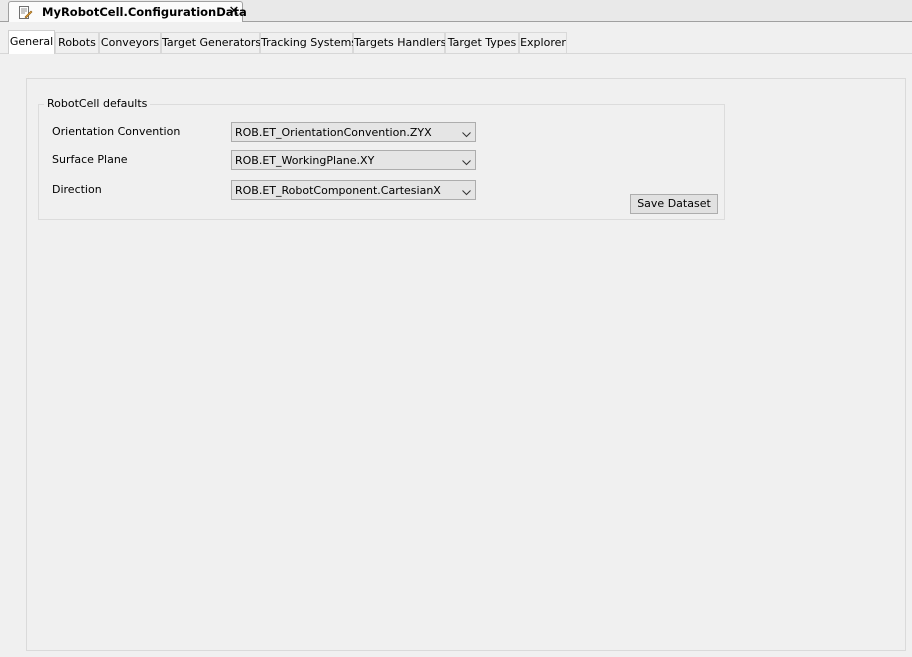  Describe the element at coordinates (116, 131) in the screenshot. I see `orientation-convention-label: Orientation Convention` at that location.